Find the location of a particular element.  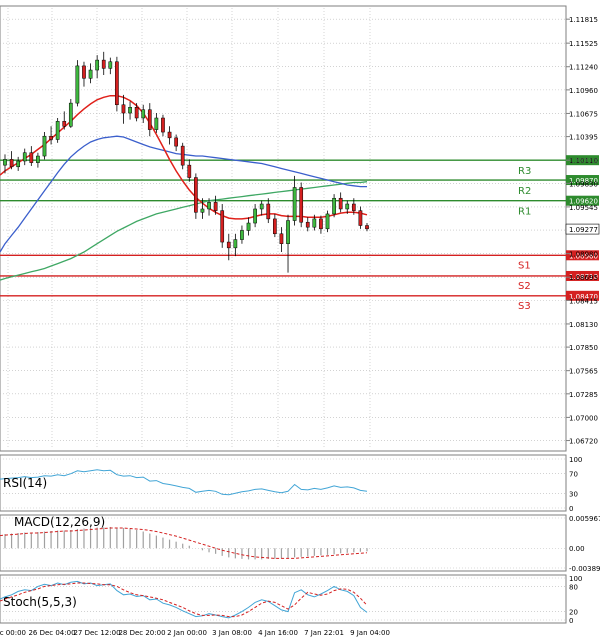

y-tick-label: 1.09545 is located at coordinates (583, 208).